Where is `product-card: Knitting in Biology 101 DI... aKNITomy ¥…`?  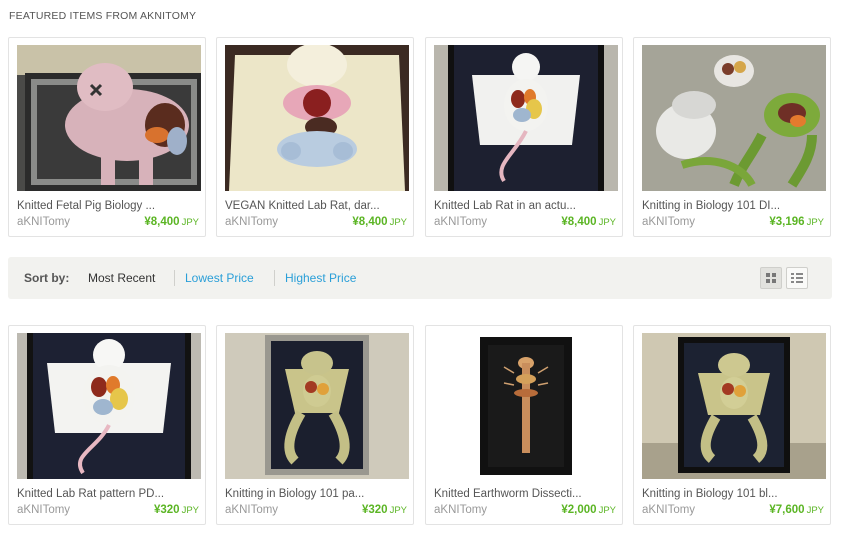
product-card: Knitting in Biology 101 DI... aKNITomy ¥… is located at coordinates (732, 137).